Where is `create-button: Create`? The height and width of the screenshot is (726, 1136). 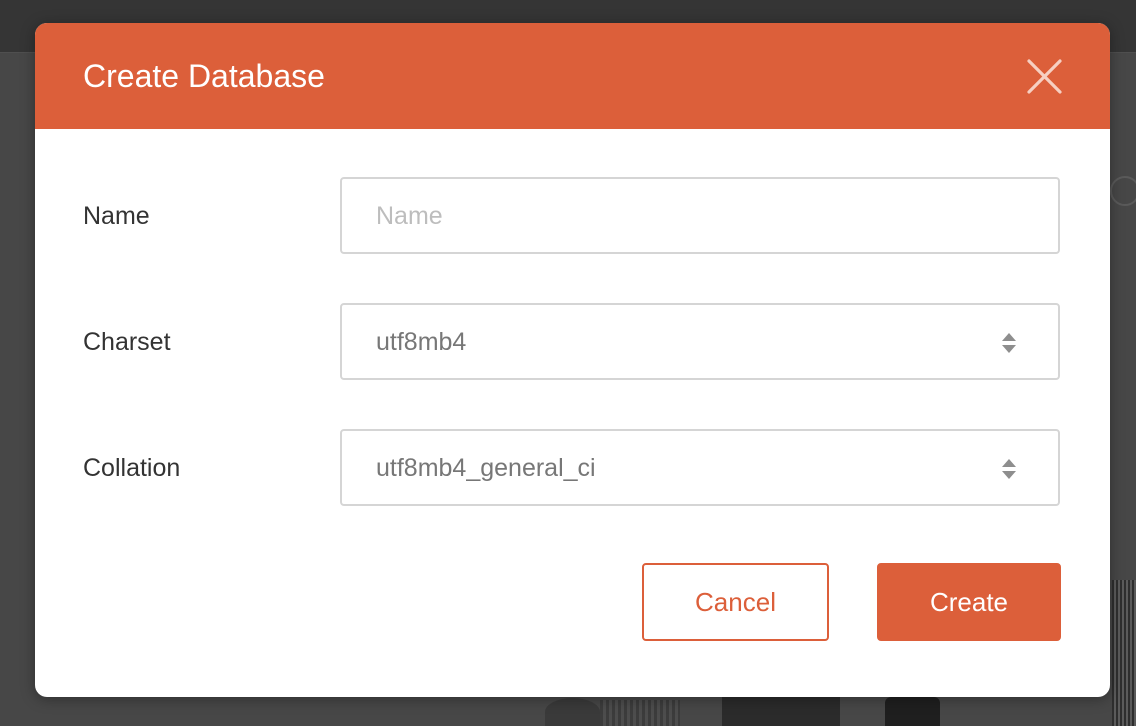
create-button: Create is located at coordinates (969, 602).